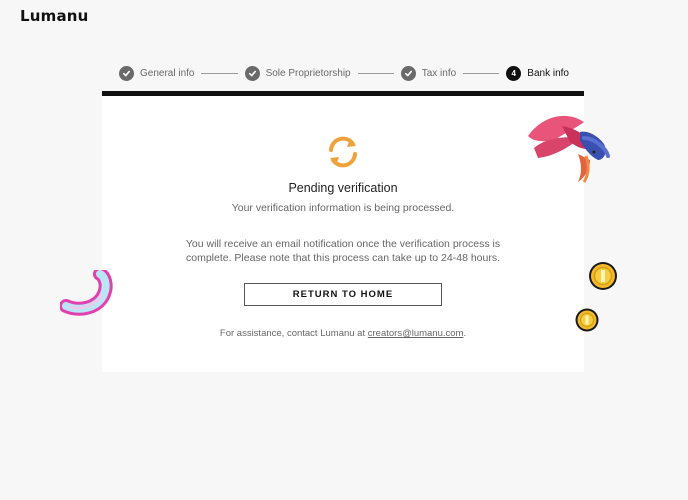  I want to click on support-email-link: creators@lumanu.com, so click(416, 333).